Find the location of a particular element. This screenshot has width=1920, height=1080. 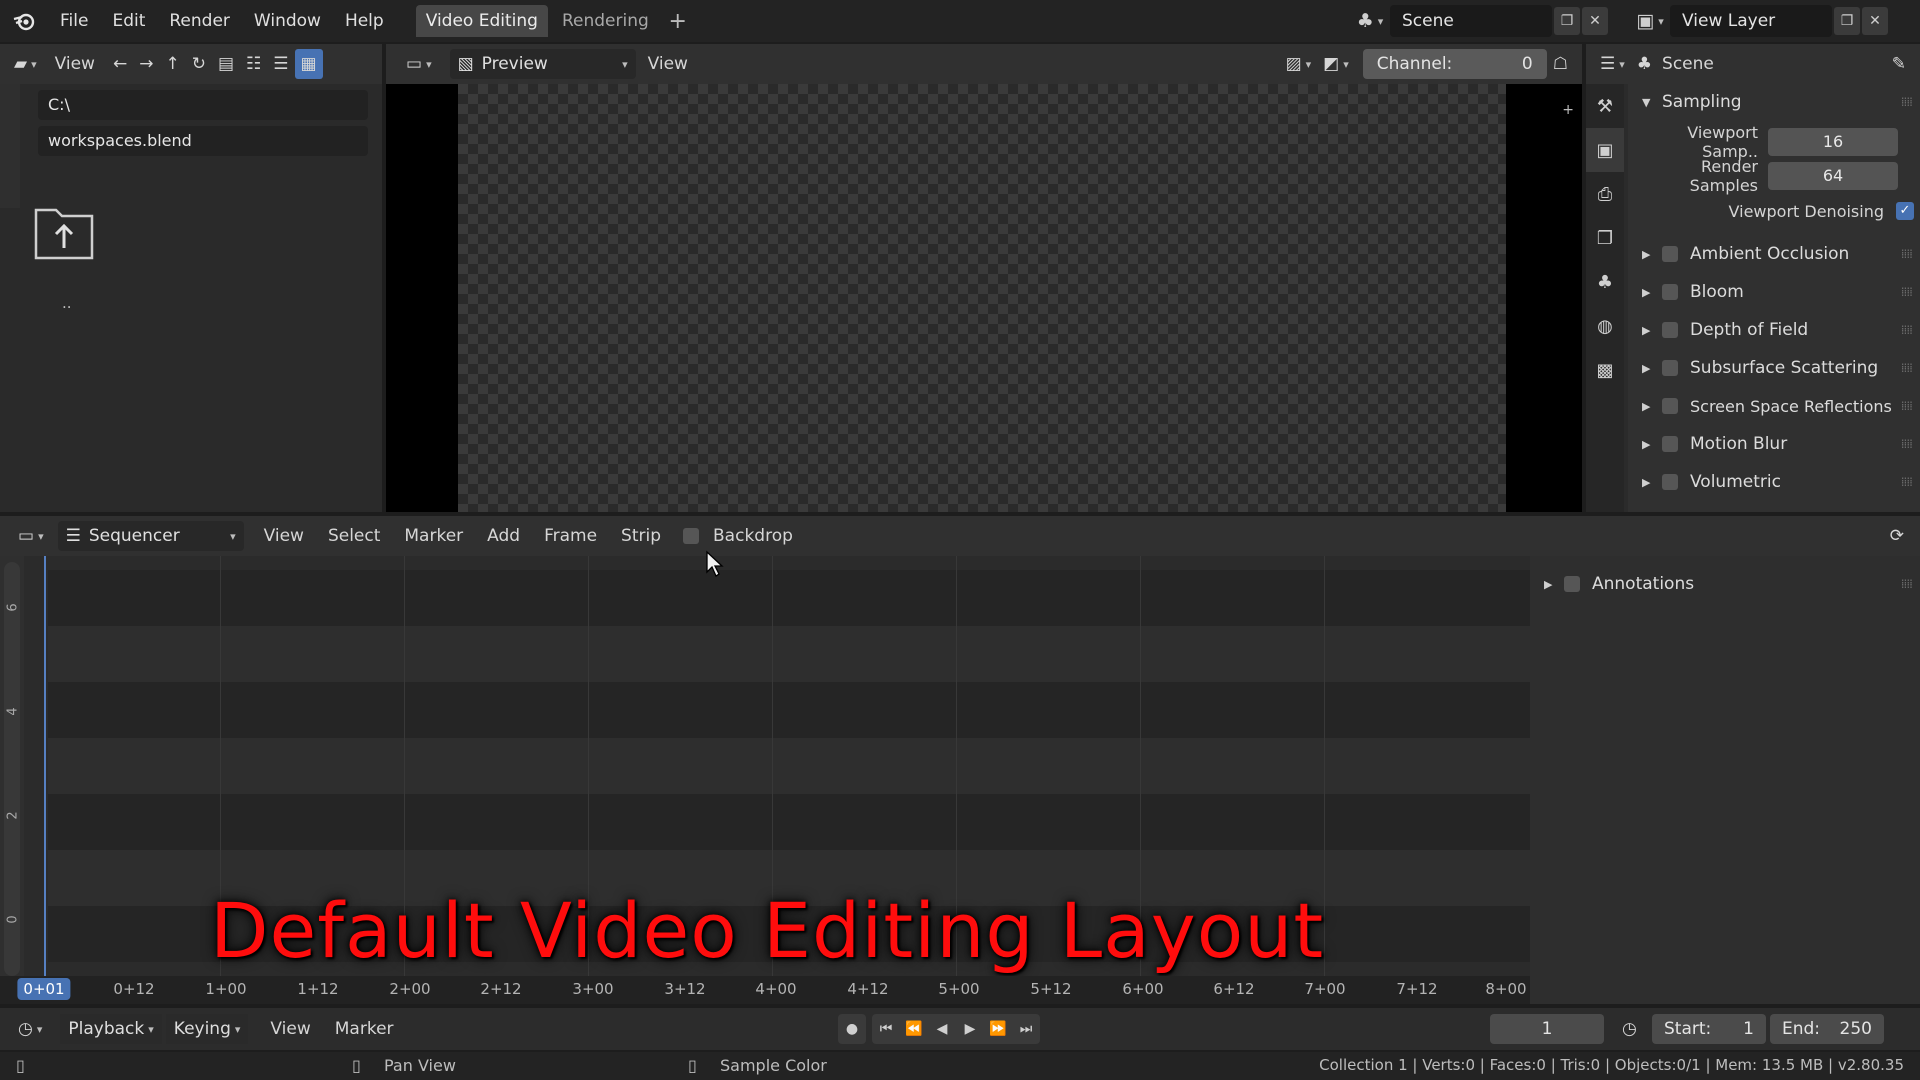

sequencer-menu-frame: Frame is located at coordinates (570, 536).